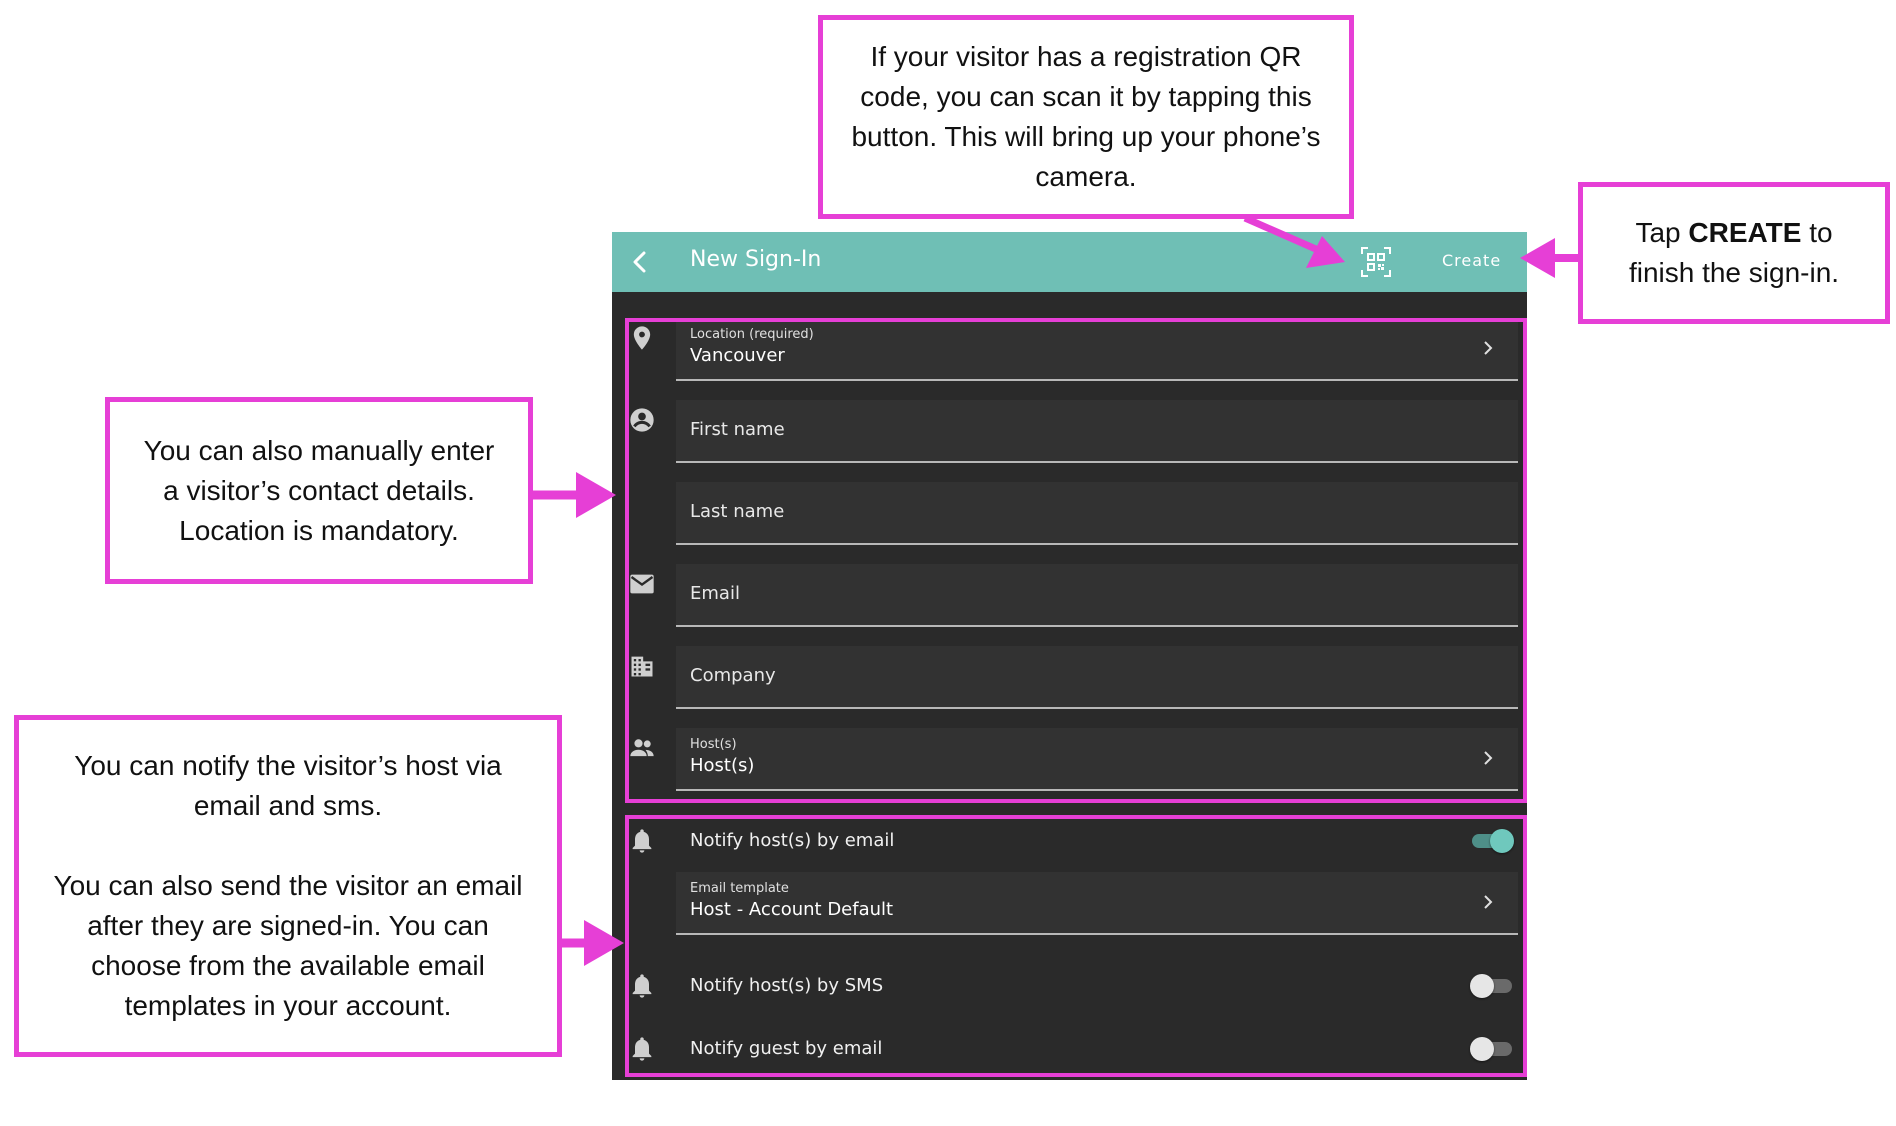 This screenshot has height=1126, width=1896. What do you see at coordinates (1662, 232) in the screenshot?
I see `callout-create-pre: Tap` at bounding box center [1662, 232].